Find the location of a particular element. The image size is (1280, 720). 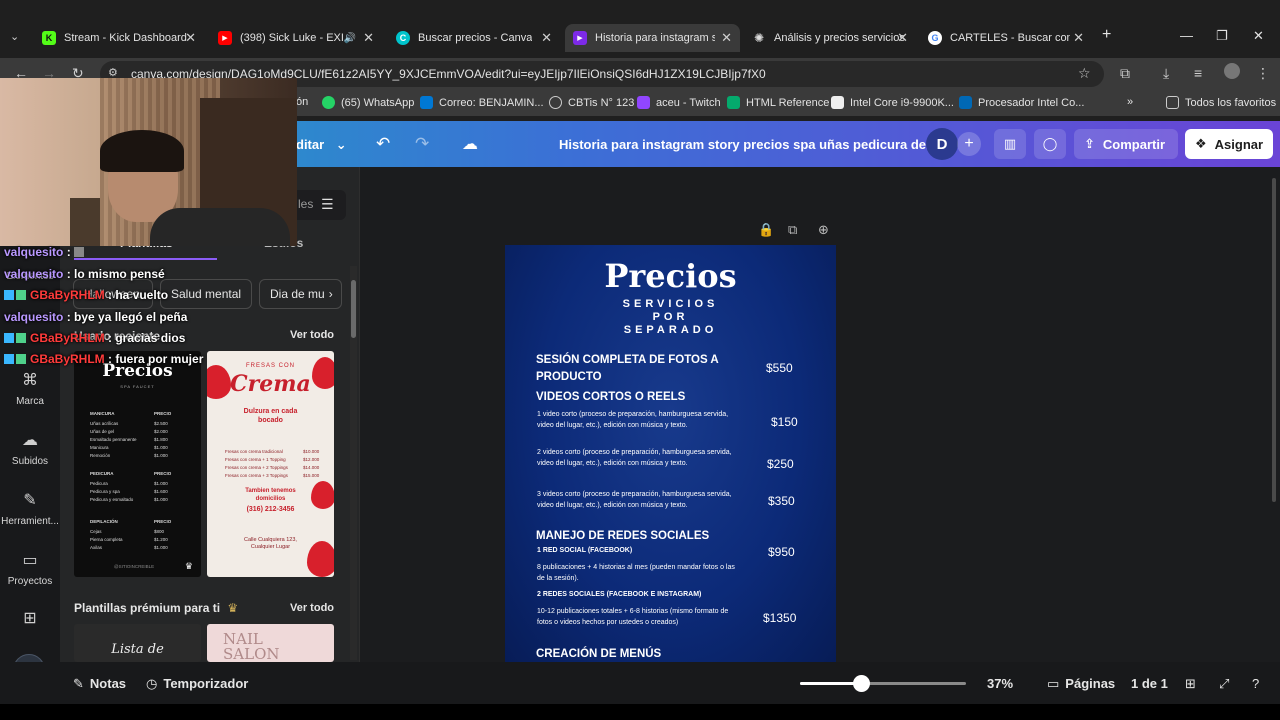

rail-uploads: ☁ Subidos is located at coordinates (30, 448).